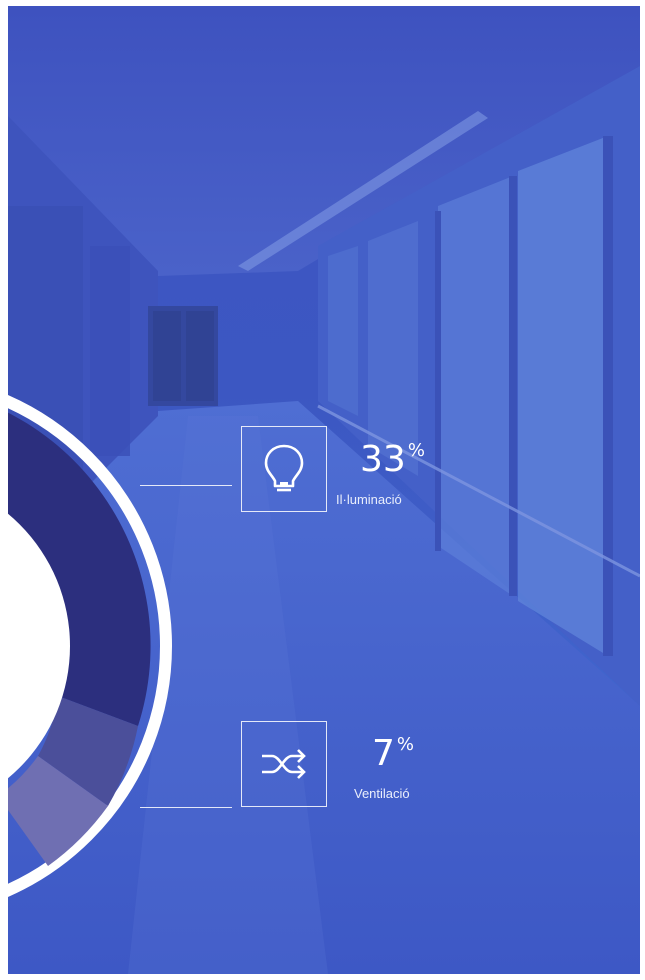  Describe the element at coordinates (382, 793) in the screenshot. I see `stat-label-ventilation: Ventilació` at that location.